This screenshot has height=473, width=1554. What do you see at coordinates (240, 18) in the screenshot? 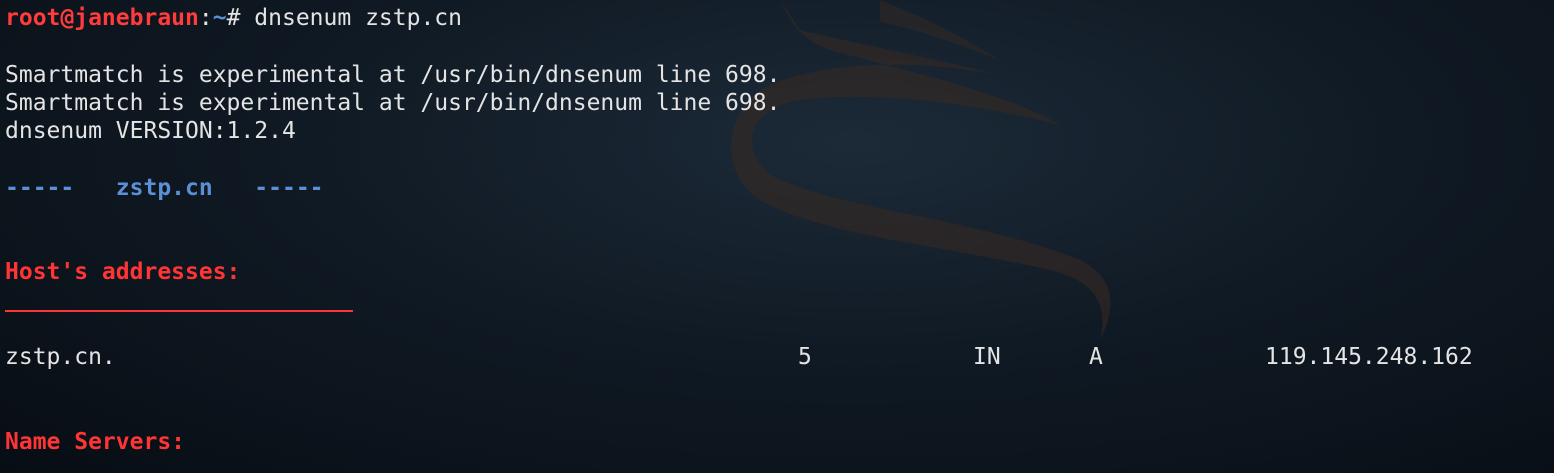
I see `prompt-symbol: #` at bounding box center [240, 18].